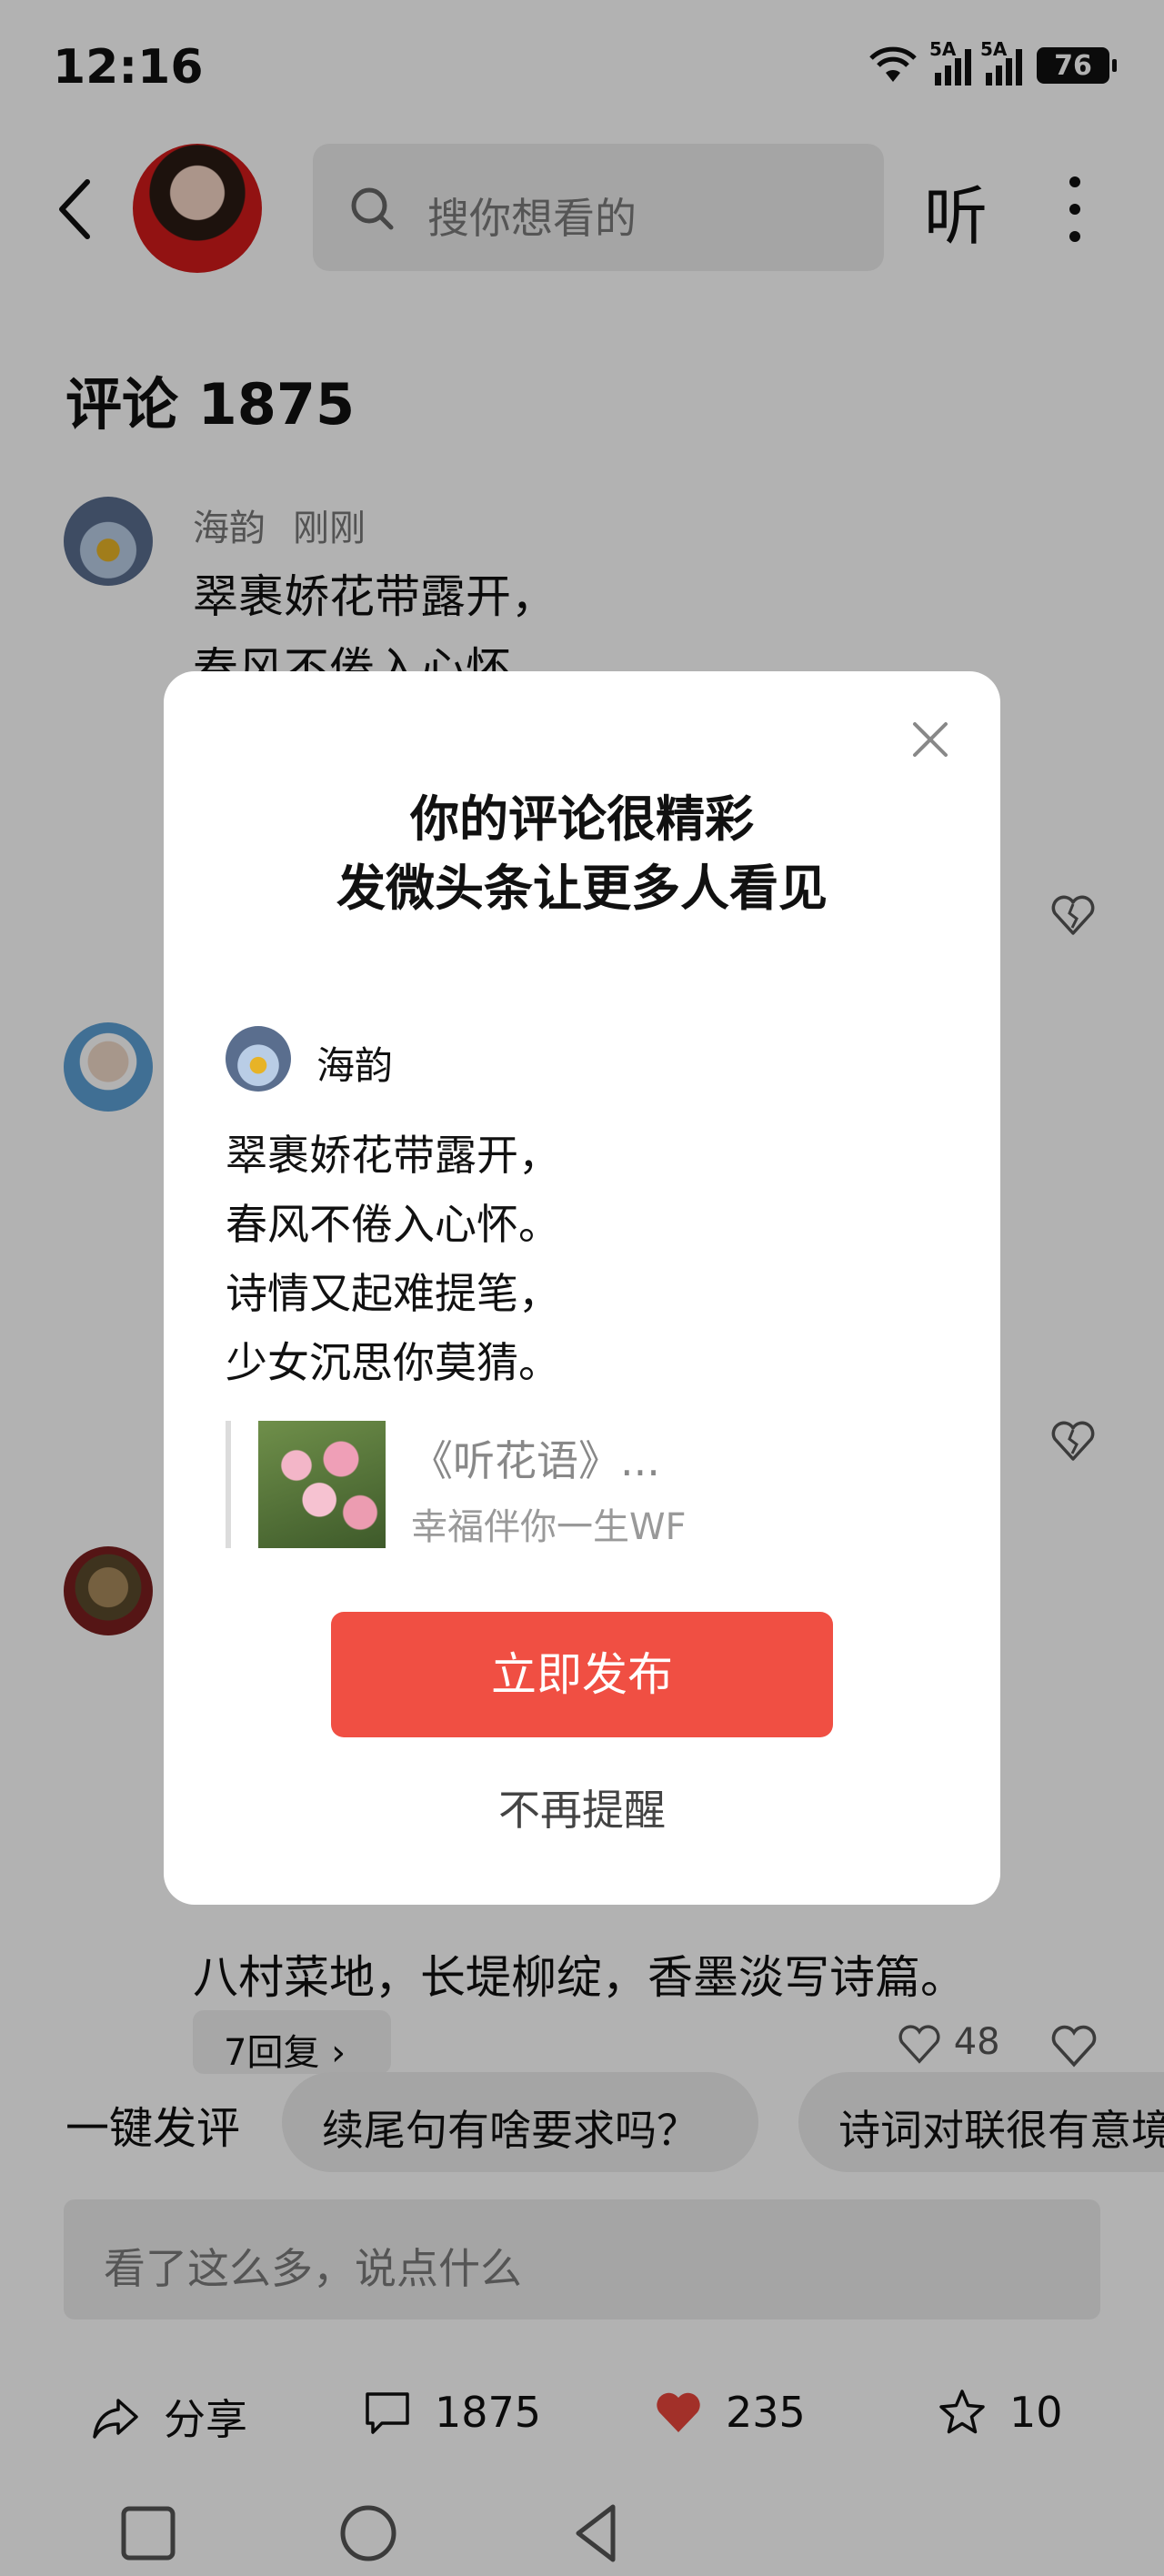 The image size is (1164, 2576). I want to click on publish-button: 立即发布, so click(582, 1674).